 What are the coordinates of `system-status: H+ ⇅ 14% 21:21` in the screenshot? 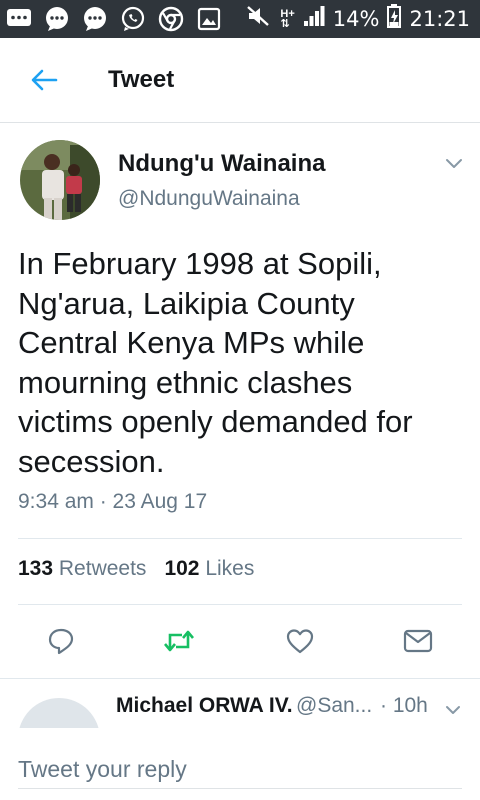 It's located at (358, 19).